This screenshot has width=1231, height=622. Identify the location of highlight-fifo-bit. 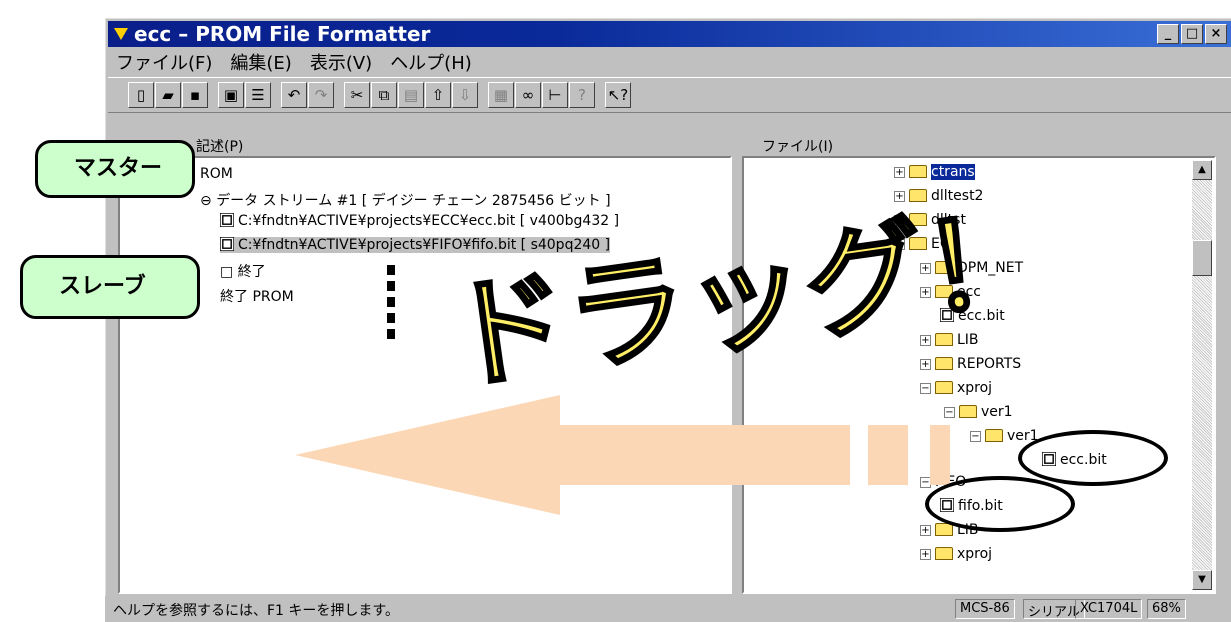
(1000, 504).